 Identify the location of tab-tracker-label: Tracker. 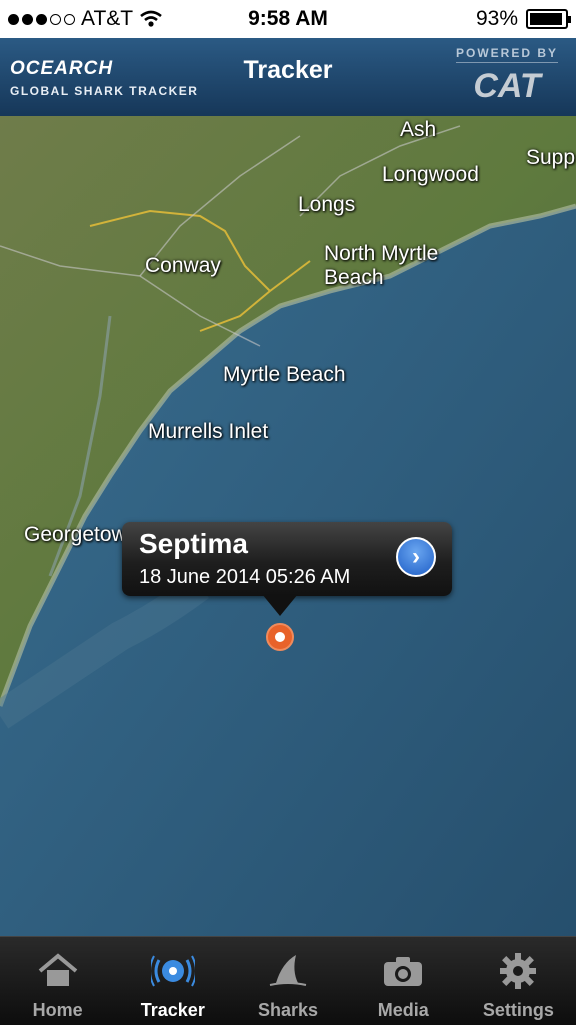
(172, 1010).